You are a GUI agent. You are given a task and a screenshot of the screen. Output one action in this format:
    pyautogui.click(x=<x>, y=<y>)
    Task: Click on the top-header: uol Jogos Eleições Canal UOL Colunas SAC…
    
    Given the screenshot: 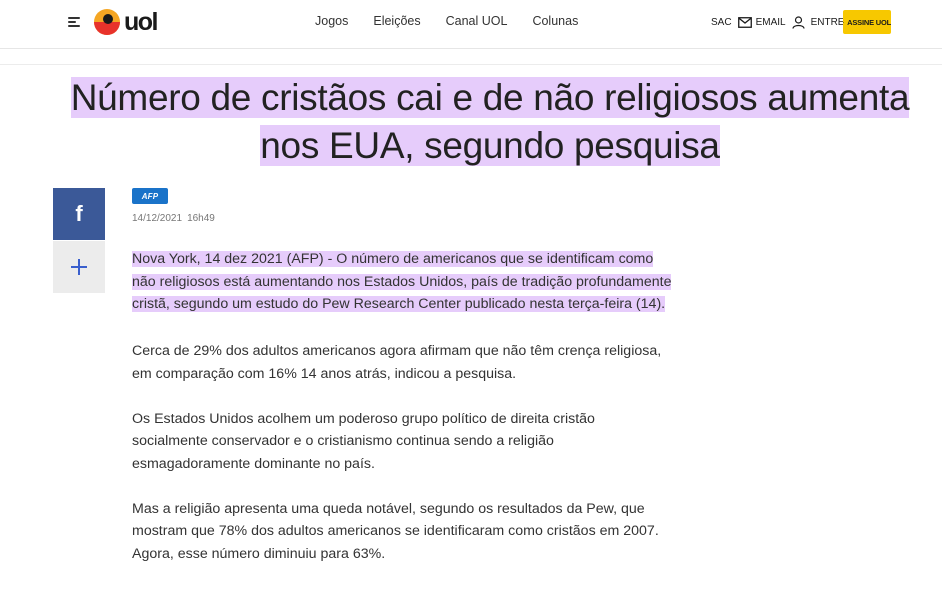 What is the action you would take?
    pyautogui.click(x=471, y=24)
    